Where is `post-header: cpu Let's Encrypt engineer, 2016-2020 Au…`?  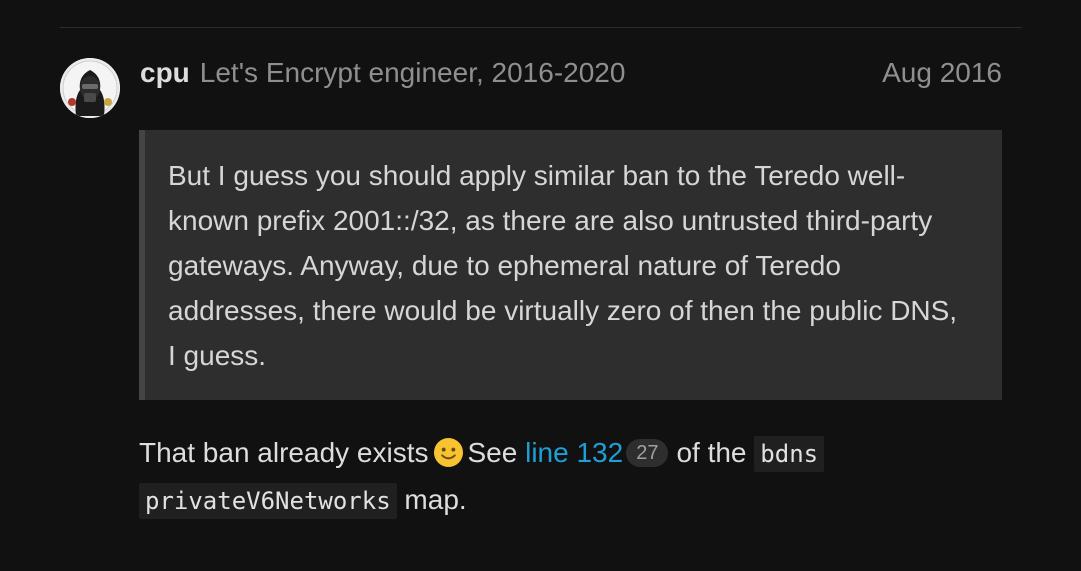
post-header: cpu Let's Encrypt engineer, 2016-2020 Au… is located at coordinates (571, 73).